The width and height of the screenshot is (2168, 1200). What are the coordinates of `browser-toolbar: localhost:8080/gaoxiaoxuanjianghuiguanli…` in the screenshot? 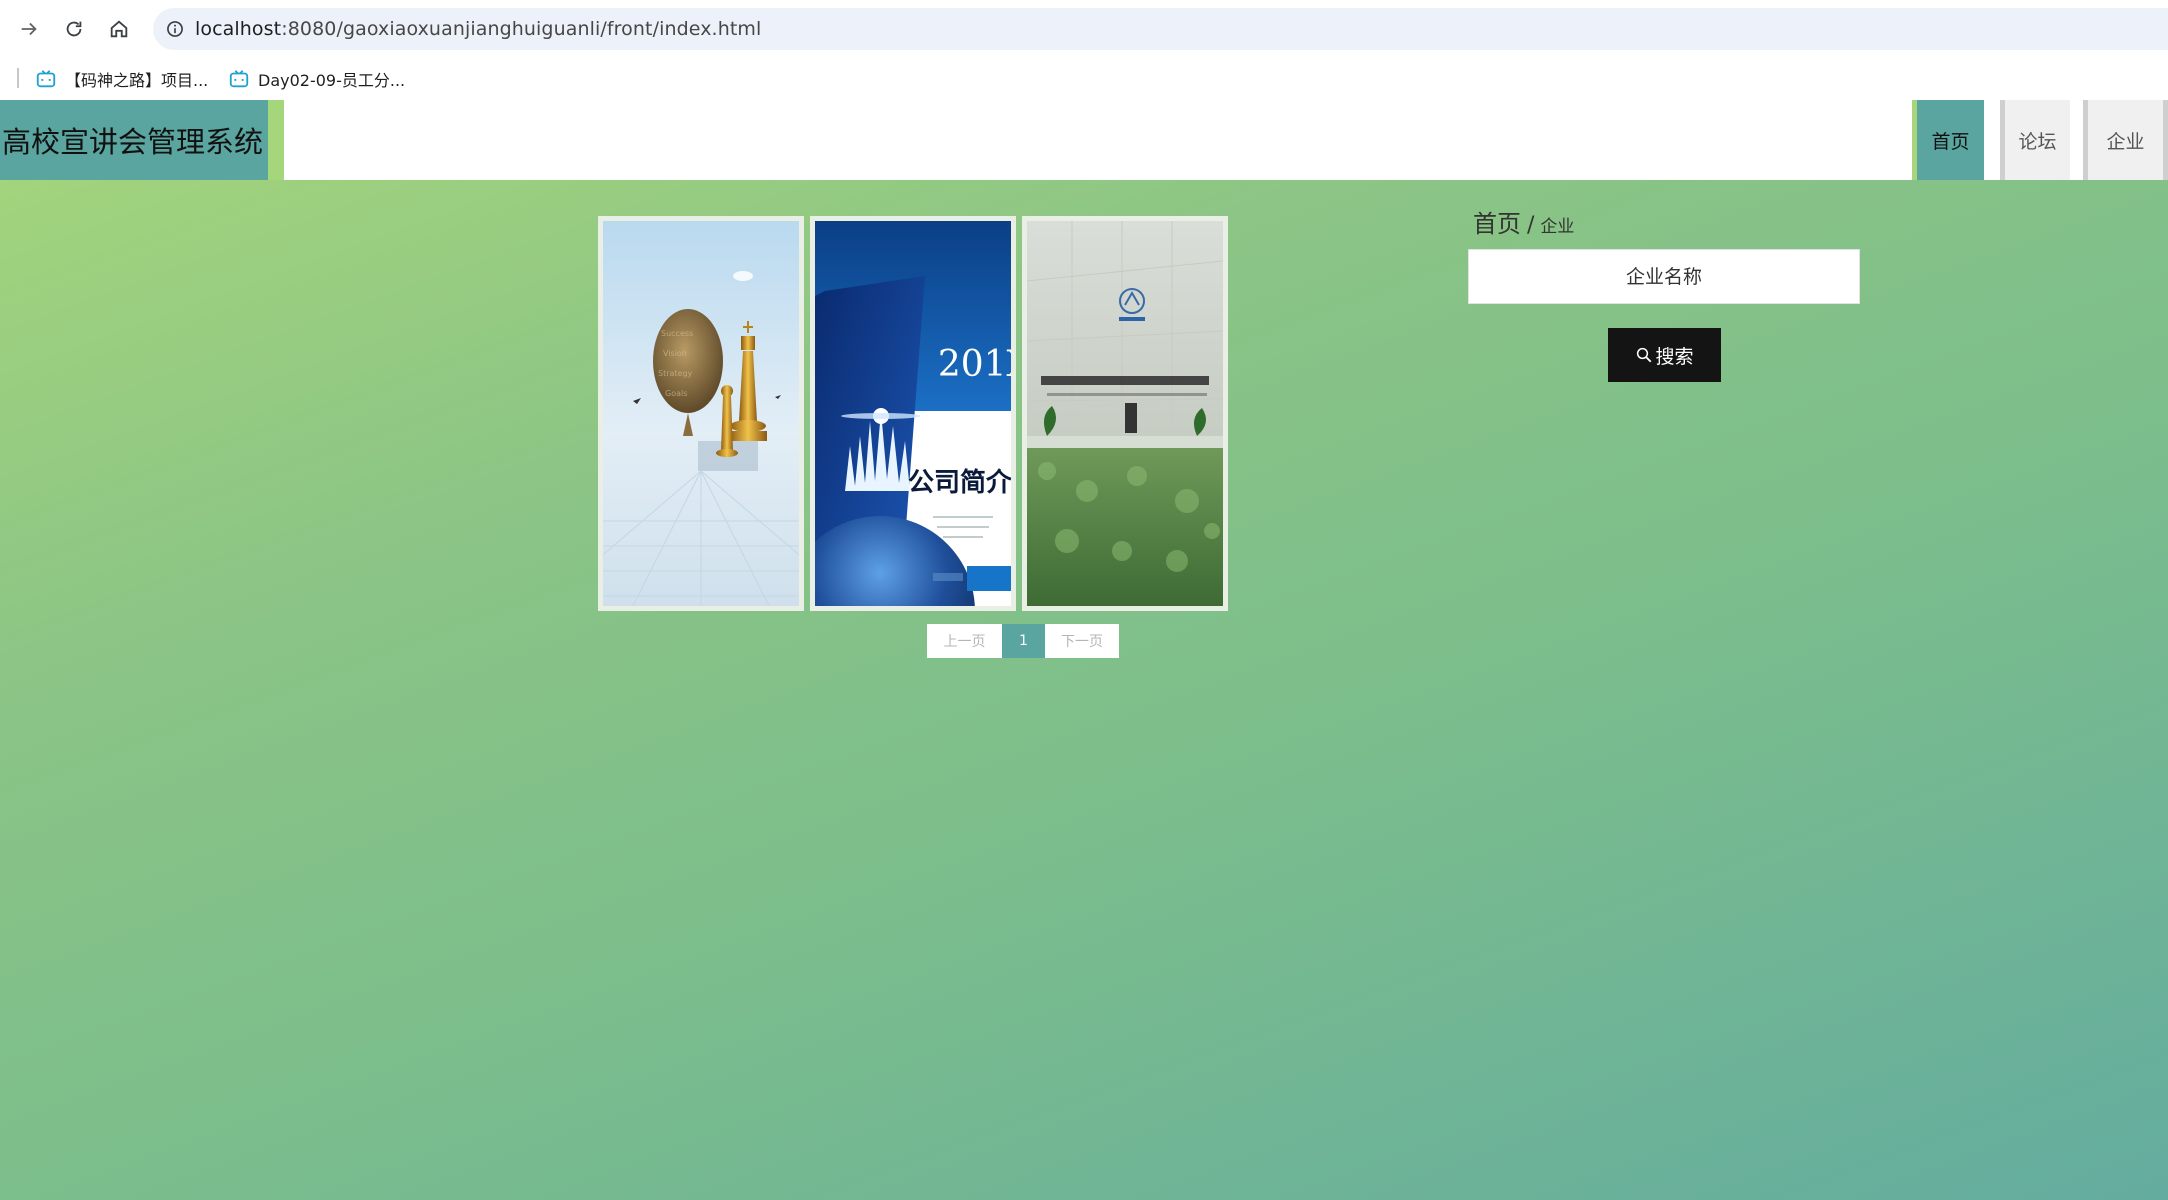 It's located at (1084, 29).